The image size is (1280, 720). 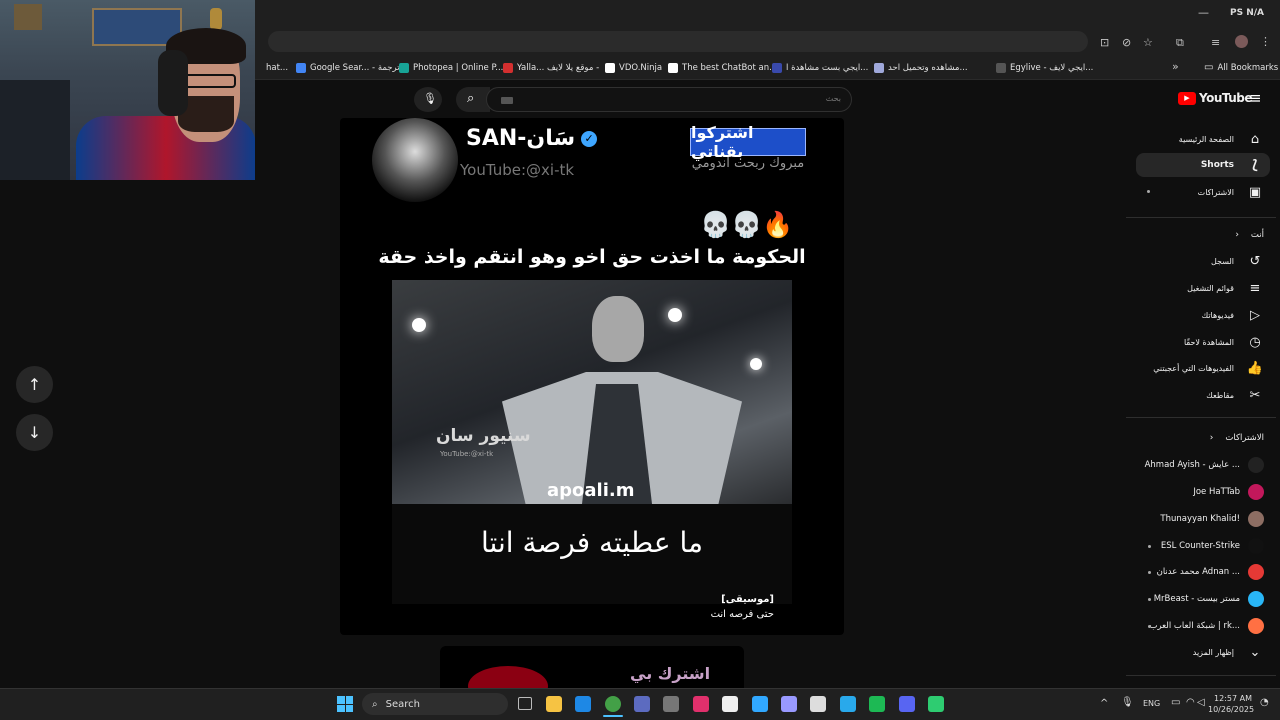 I want to click on extensions-icon: ⧉, so click(x=1180, y=43).